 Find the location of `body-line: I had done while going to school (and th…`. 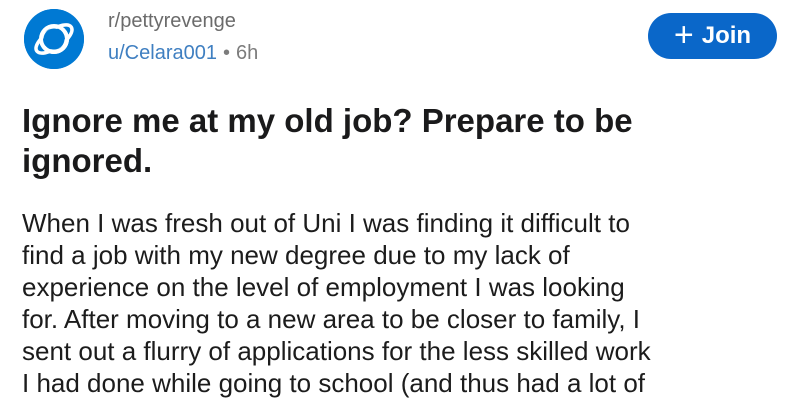

body-line: I had done while going to school (and th… is located at coordinates (333, 383).